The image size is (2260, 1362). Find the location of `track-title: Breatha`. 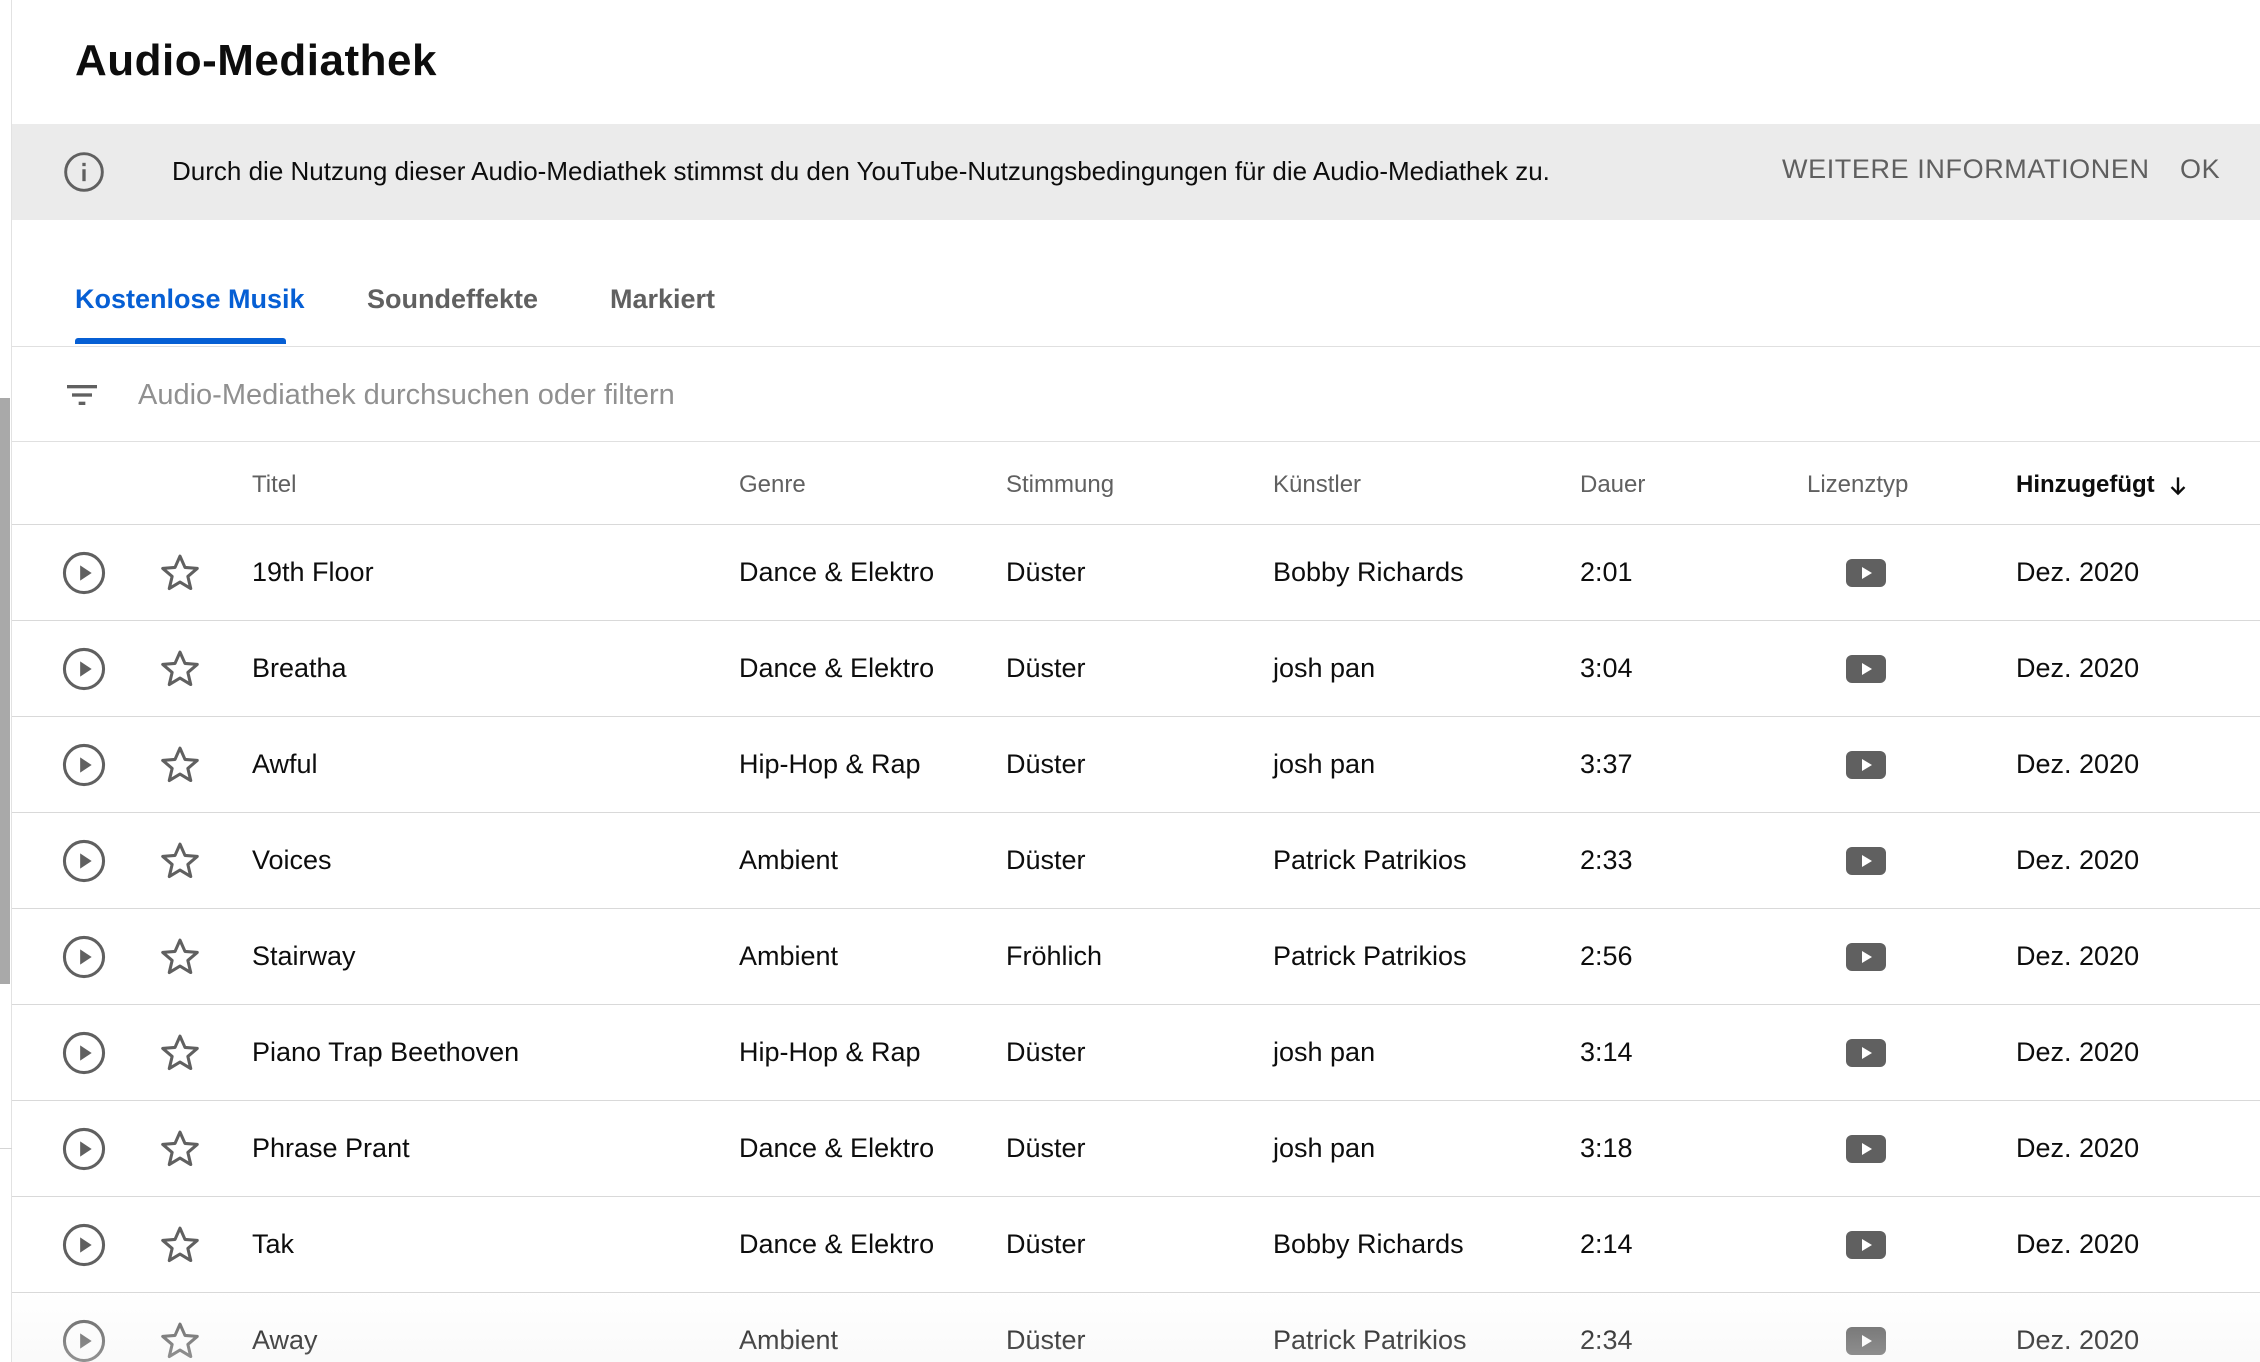

track-title: Breatha is located at coordinates (299, 668).